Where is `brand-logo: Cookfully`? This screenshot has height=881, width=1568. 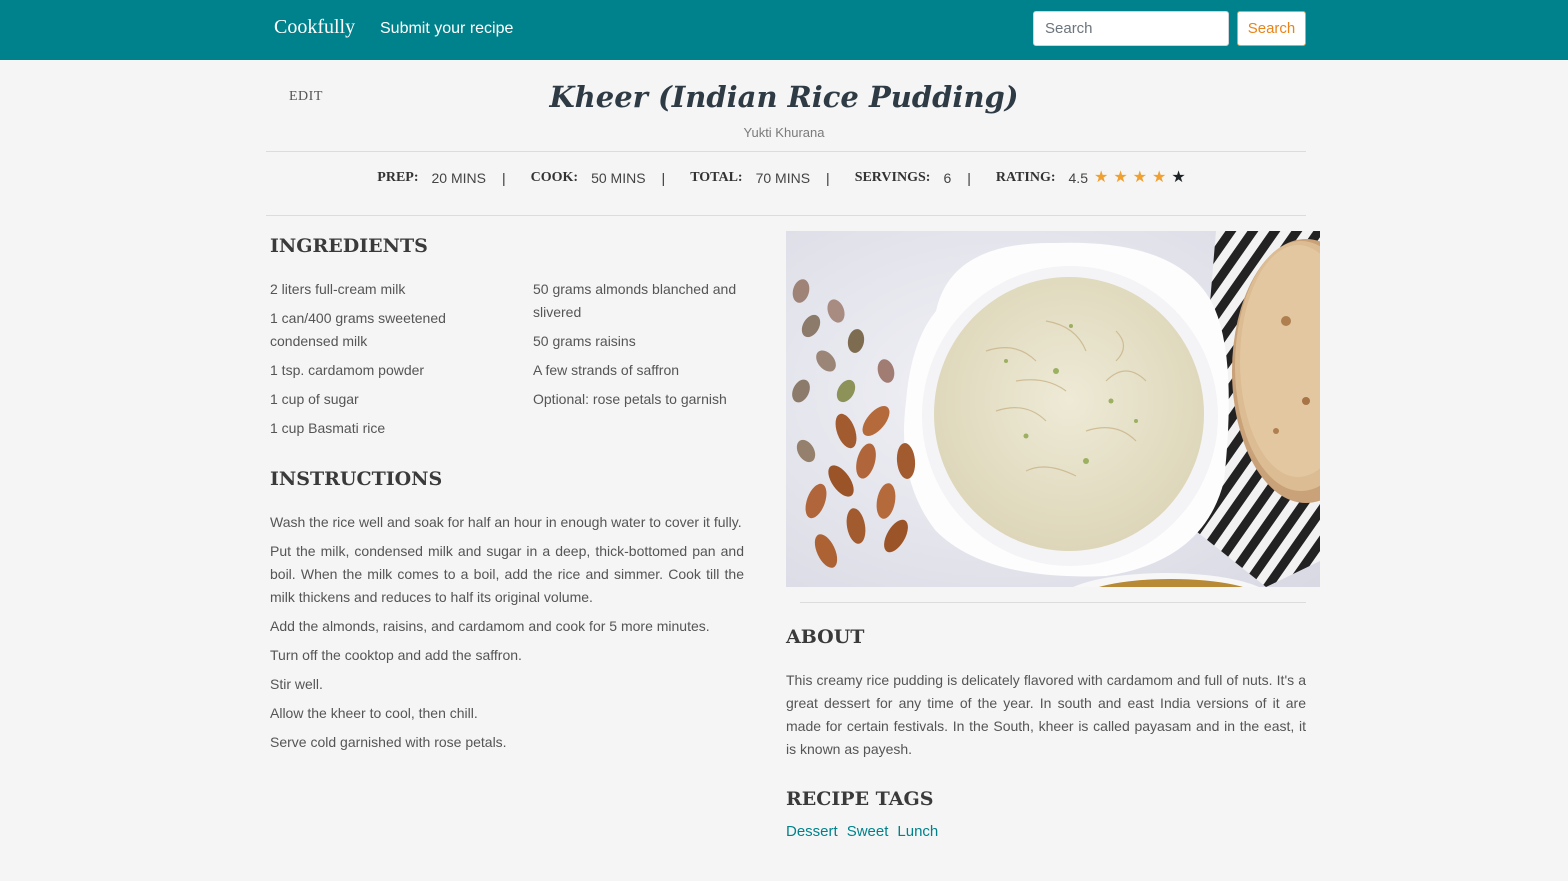 brand-logo: Cookfully is located at coordinates (314, 27).